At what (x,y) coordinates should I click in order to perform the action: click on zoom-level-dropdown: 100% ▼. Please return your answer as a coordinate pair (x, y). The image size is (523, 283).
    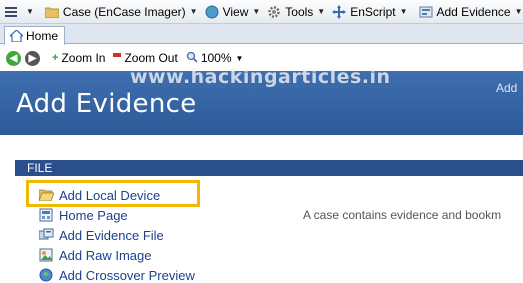
    Looking at the image, I should click on (215, 58).